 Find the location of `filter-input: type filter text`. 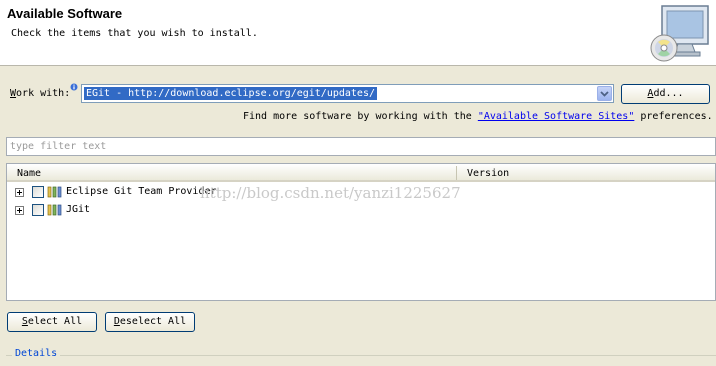

filter-input: type filter text is located at coordinates (361, 146).